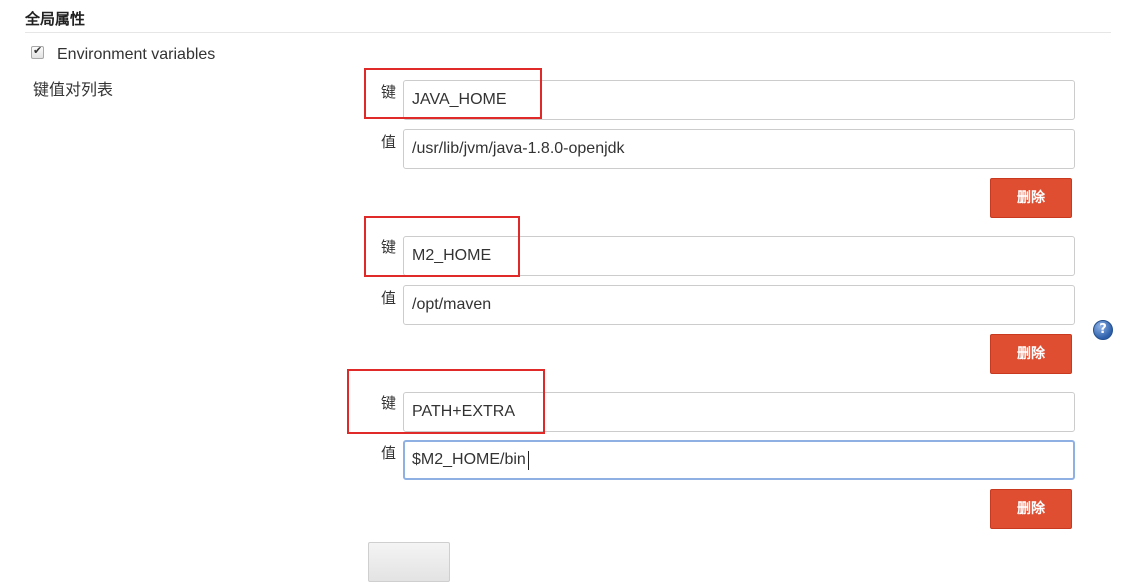 Image resolution: width=1142 pixels, height=582 pixels. What do you see at coordinates (1031, 354) in the screenshot?
I see `delete-button-2: 删除` at bounding box center [1031, 354].